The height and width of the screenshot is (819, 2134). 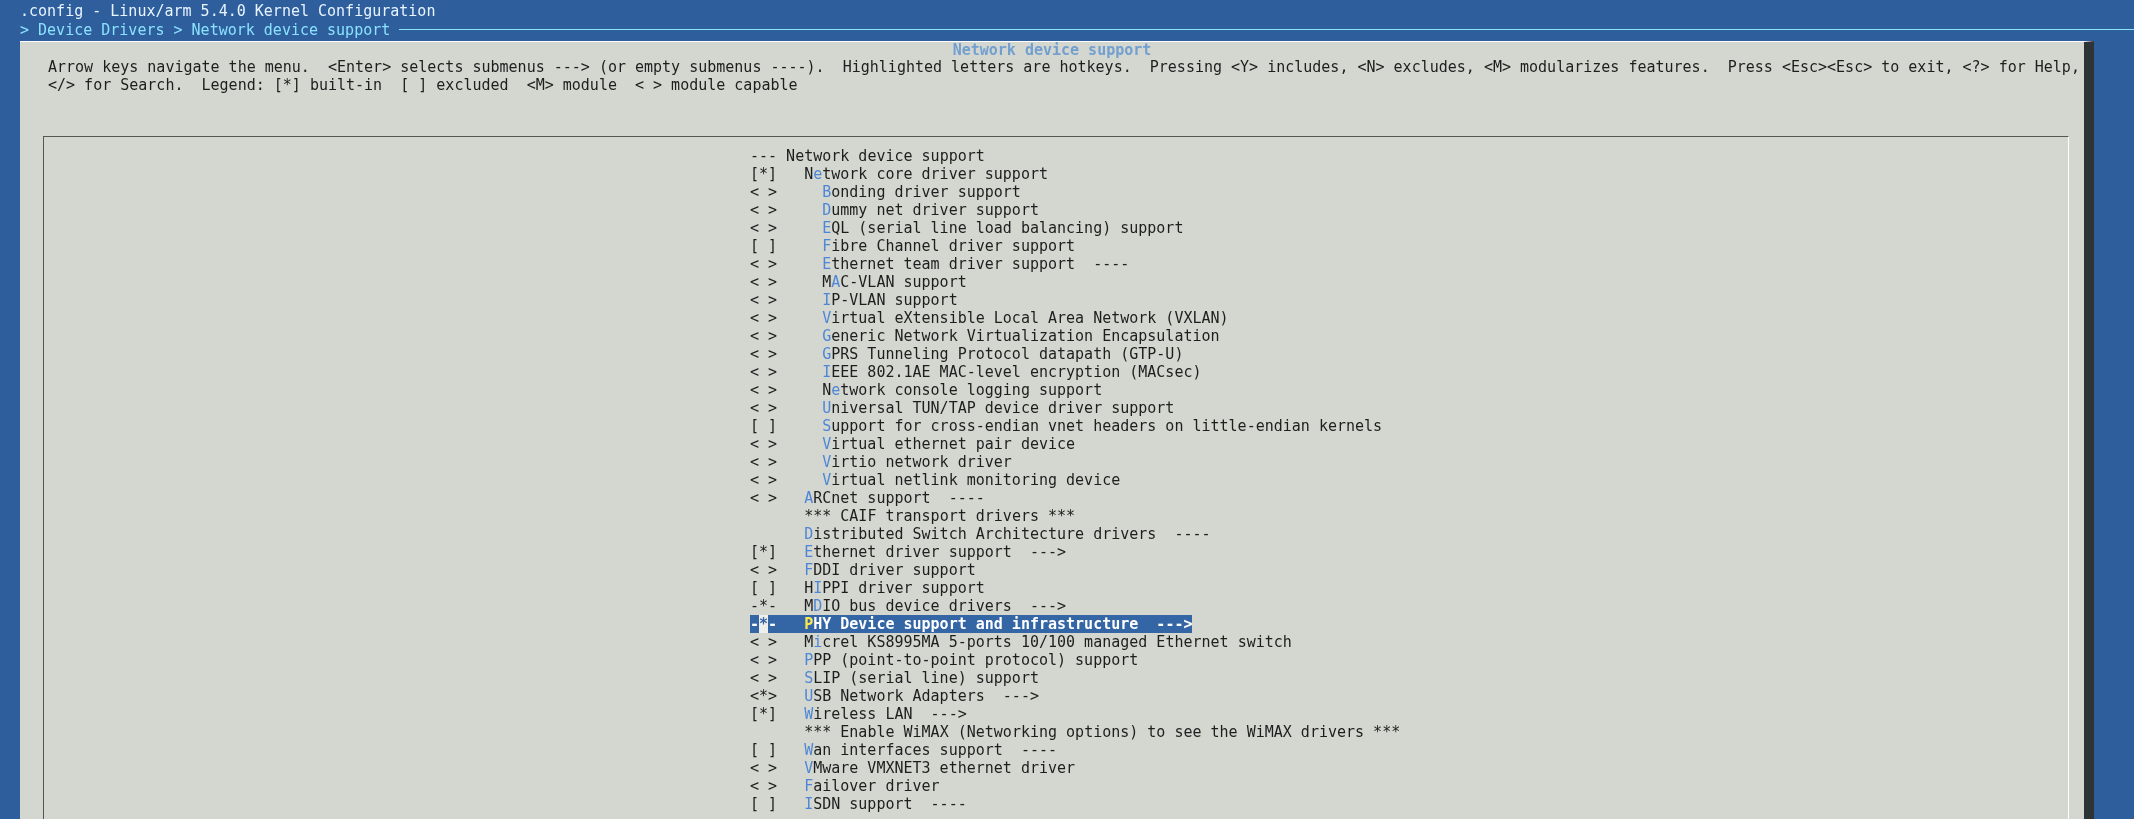 I want to click on menu-row: < > Ethernet team driver support ----, so click(x=940, y=264).